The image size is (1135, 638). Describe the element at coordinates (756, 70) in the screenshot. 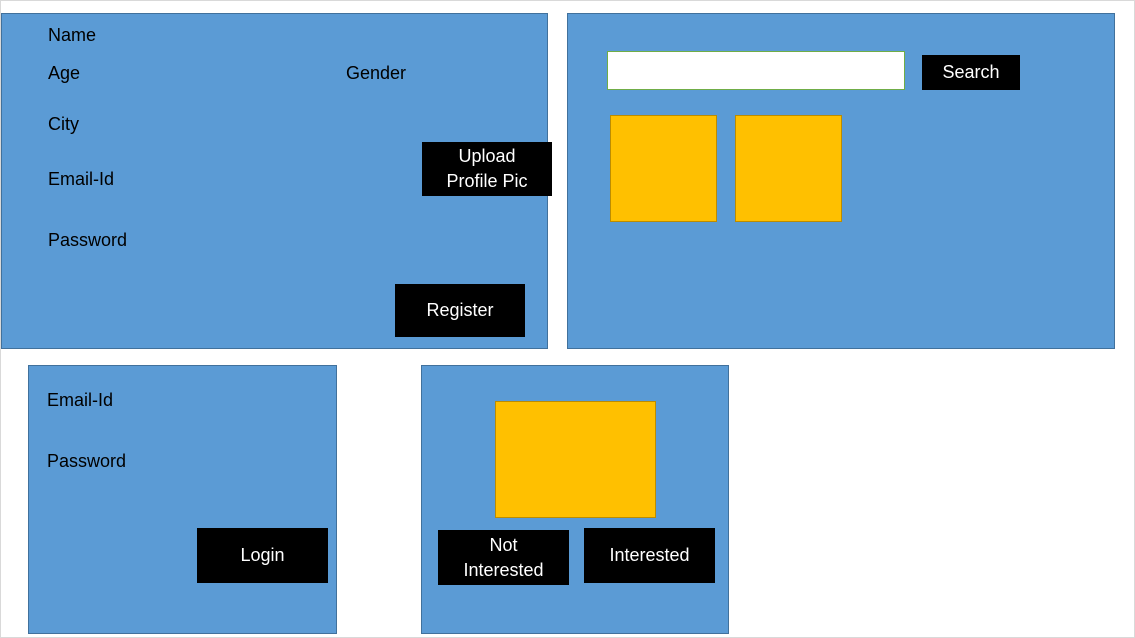

I see `search-input` at that location.